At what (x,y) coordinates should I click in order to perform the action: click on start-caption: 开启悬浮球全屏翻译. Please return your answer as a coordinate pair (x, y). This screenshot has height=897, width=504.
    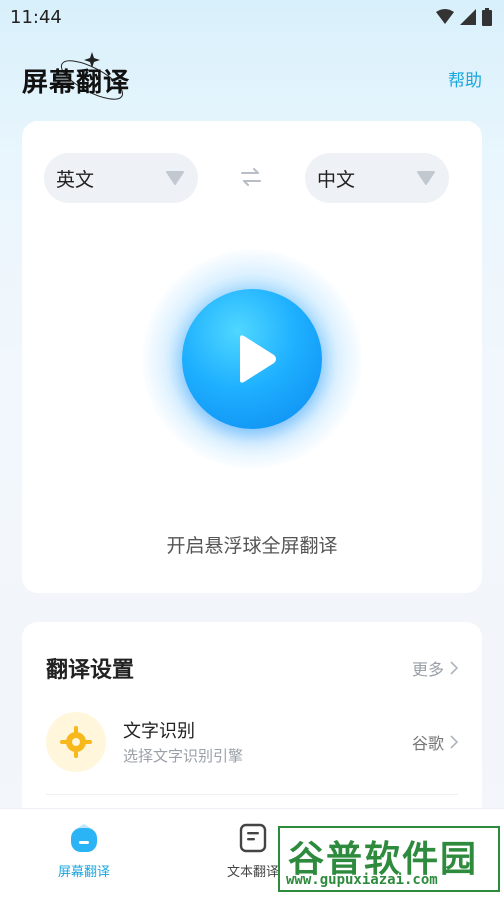
    Looking at the image, I should click on (252, 546).